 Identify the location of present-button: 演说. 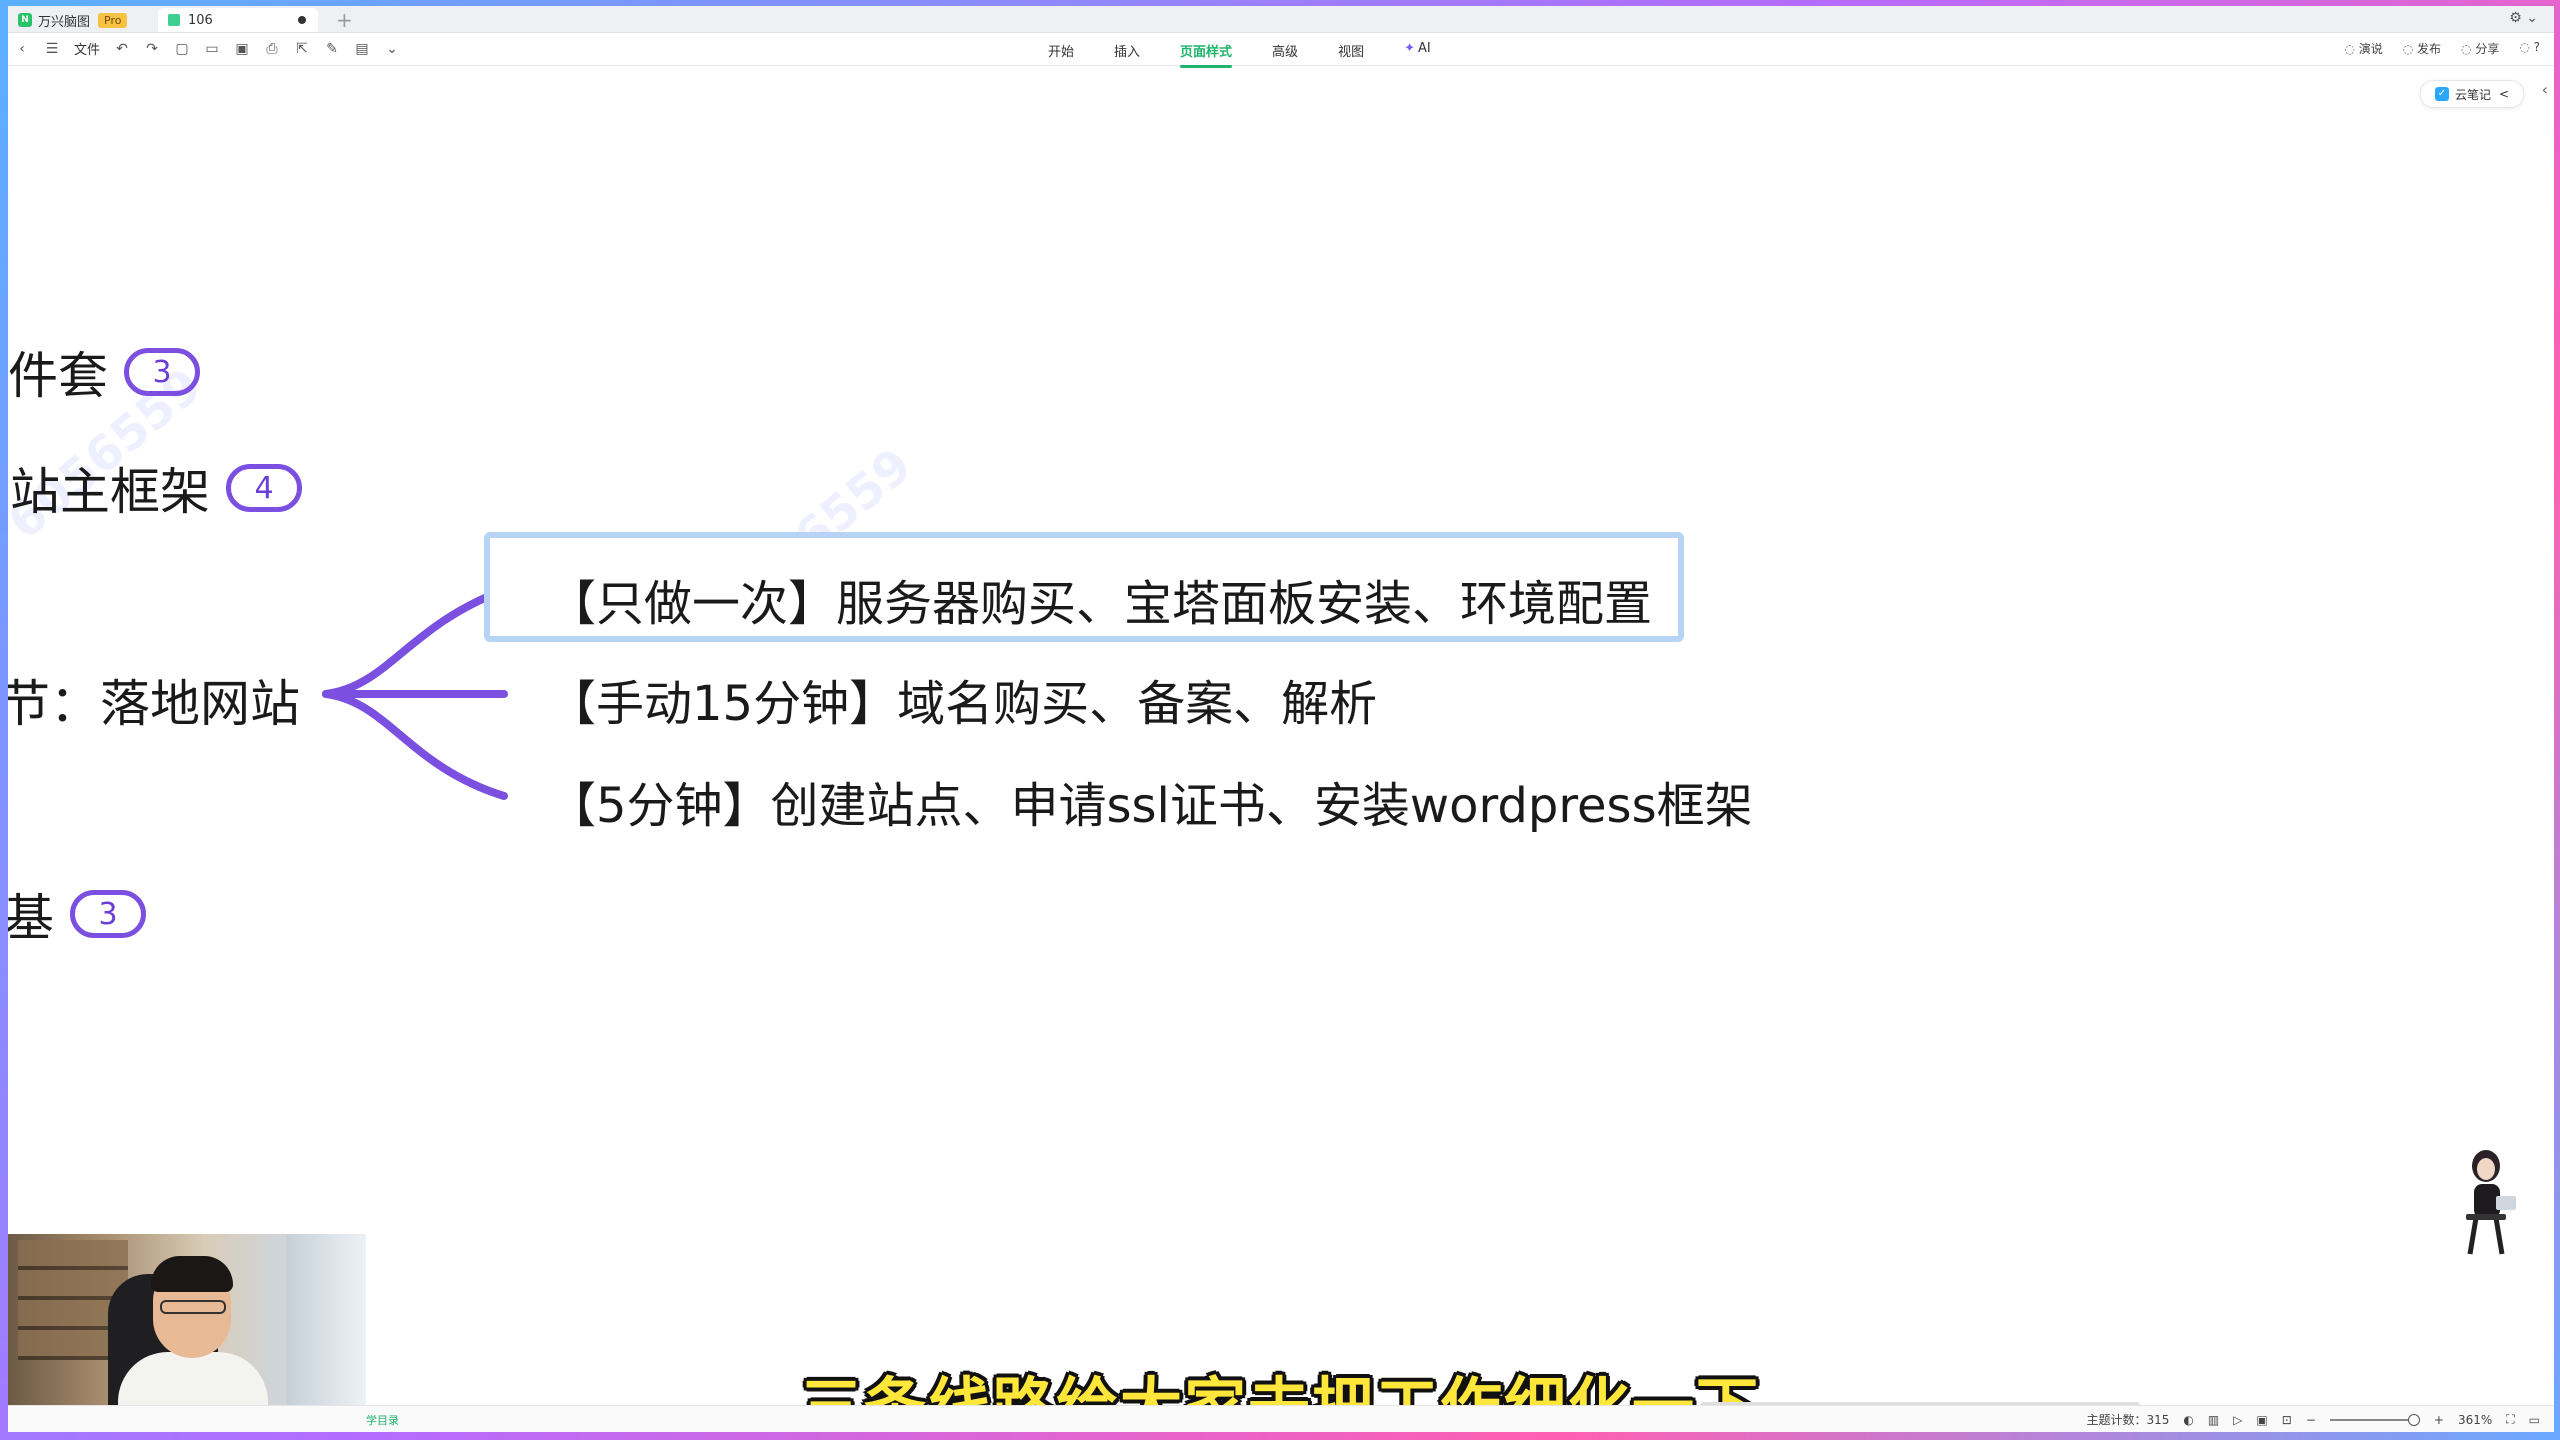
(2363, 48).